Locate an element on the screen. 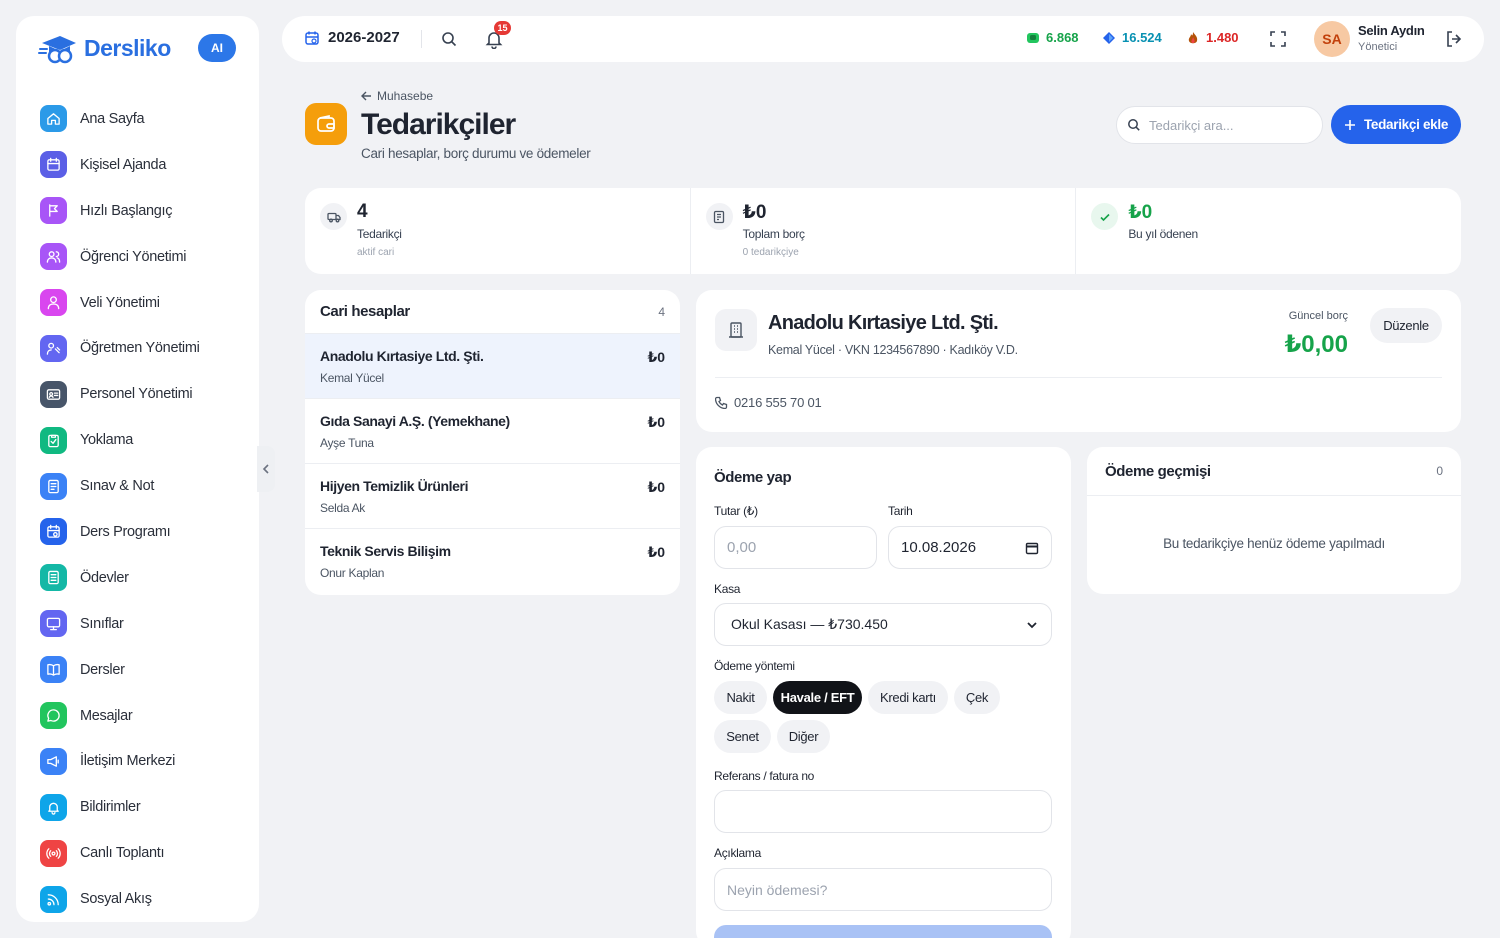  fullscreen-icon is located at coordinates (1278, 39).